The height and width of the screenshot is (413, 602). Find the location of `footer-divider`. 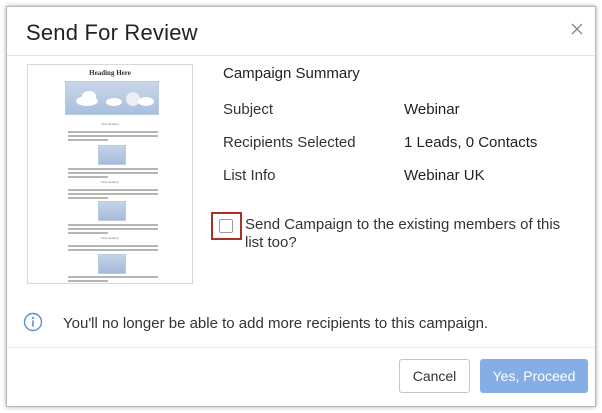

footer-divider is located at coordinates (301, 347).